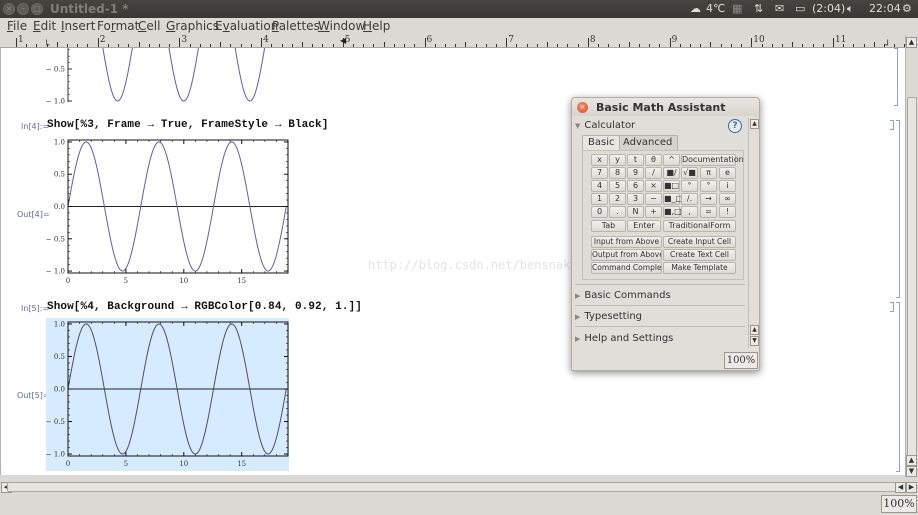 The image size is (918, 515). I want to click on key-button: 2, so click(617, 199).